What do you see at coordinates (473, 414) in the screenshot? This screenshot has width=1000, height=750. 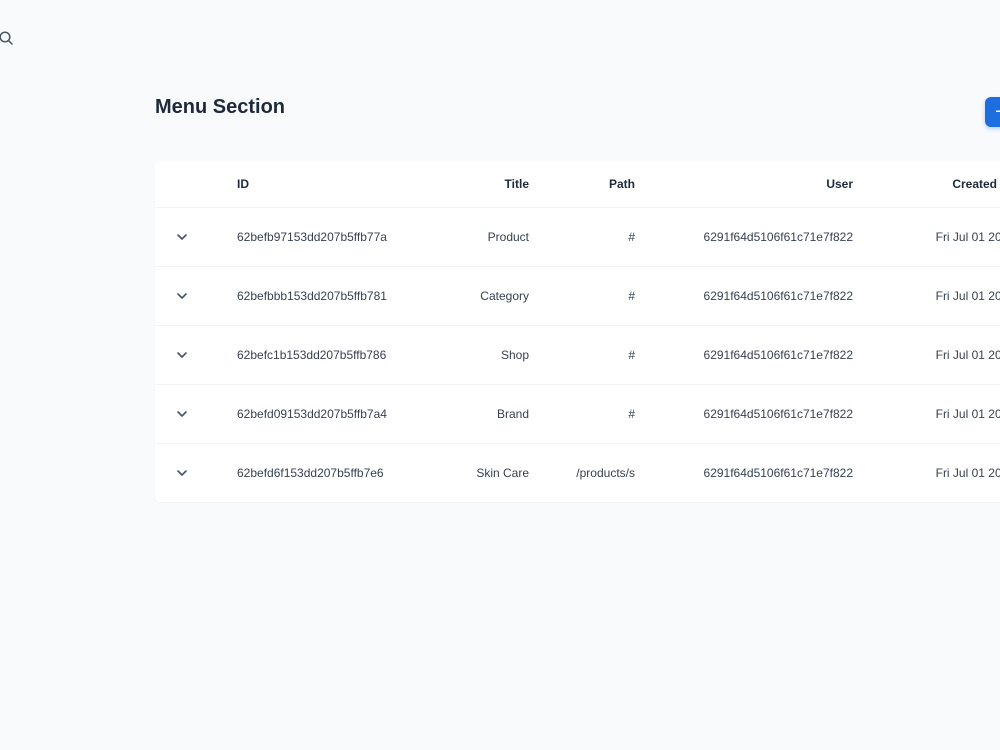 I see `row-title: Brand` at bounding box center [473, 414].